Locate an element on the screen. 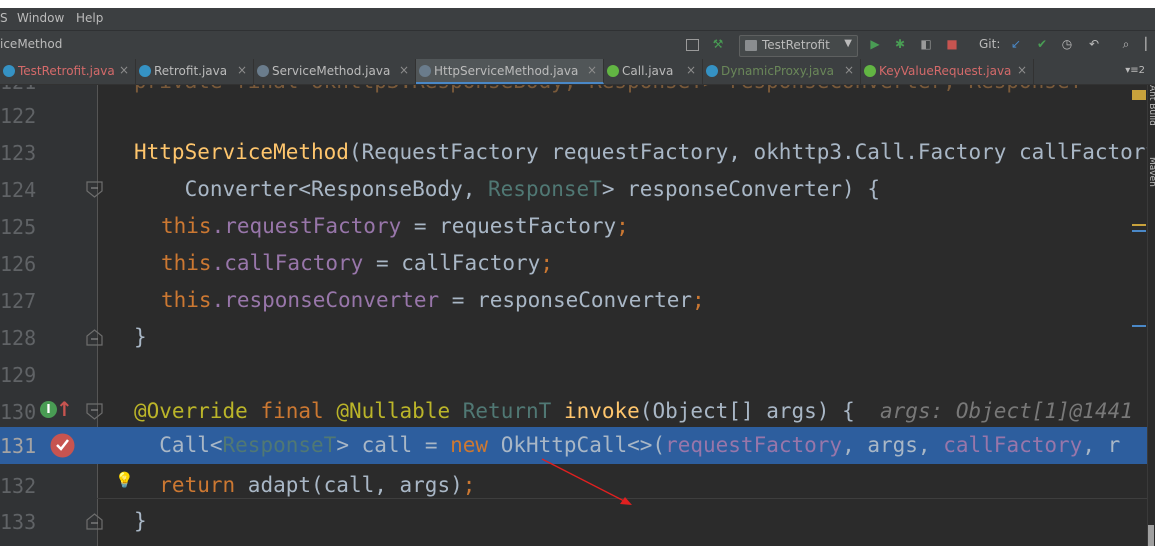  debug-icon: ✱ is located at coordinates (900, 44).